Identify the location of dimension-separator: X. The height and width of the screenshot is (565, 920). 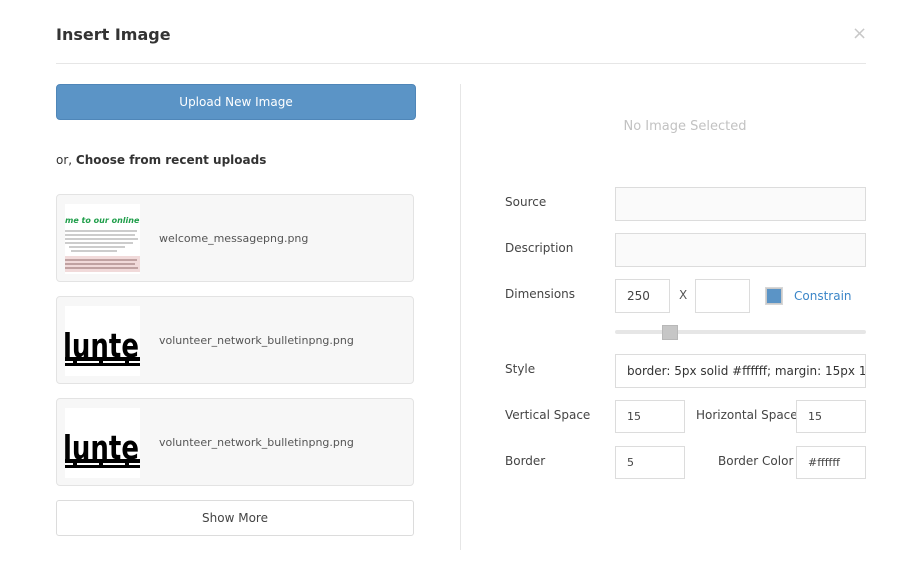
(683, 295).